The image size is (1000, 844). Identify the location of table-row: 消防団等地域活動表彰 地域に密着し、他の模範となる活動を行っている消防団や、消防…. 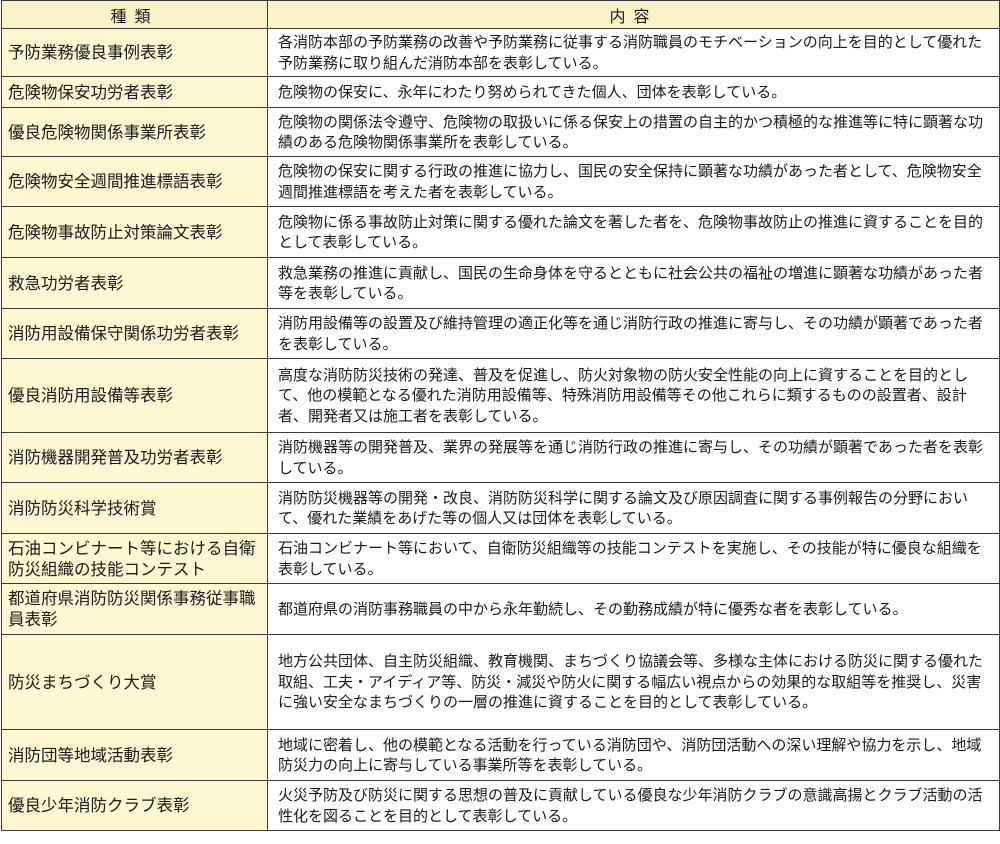
(500, 755).